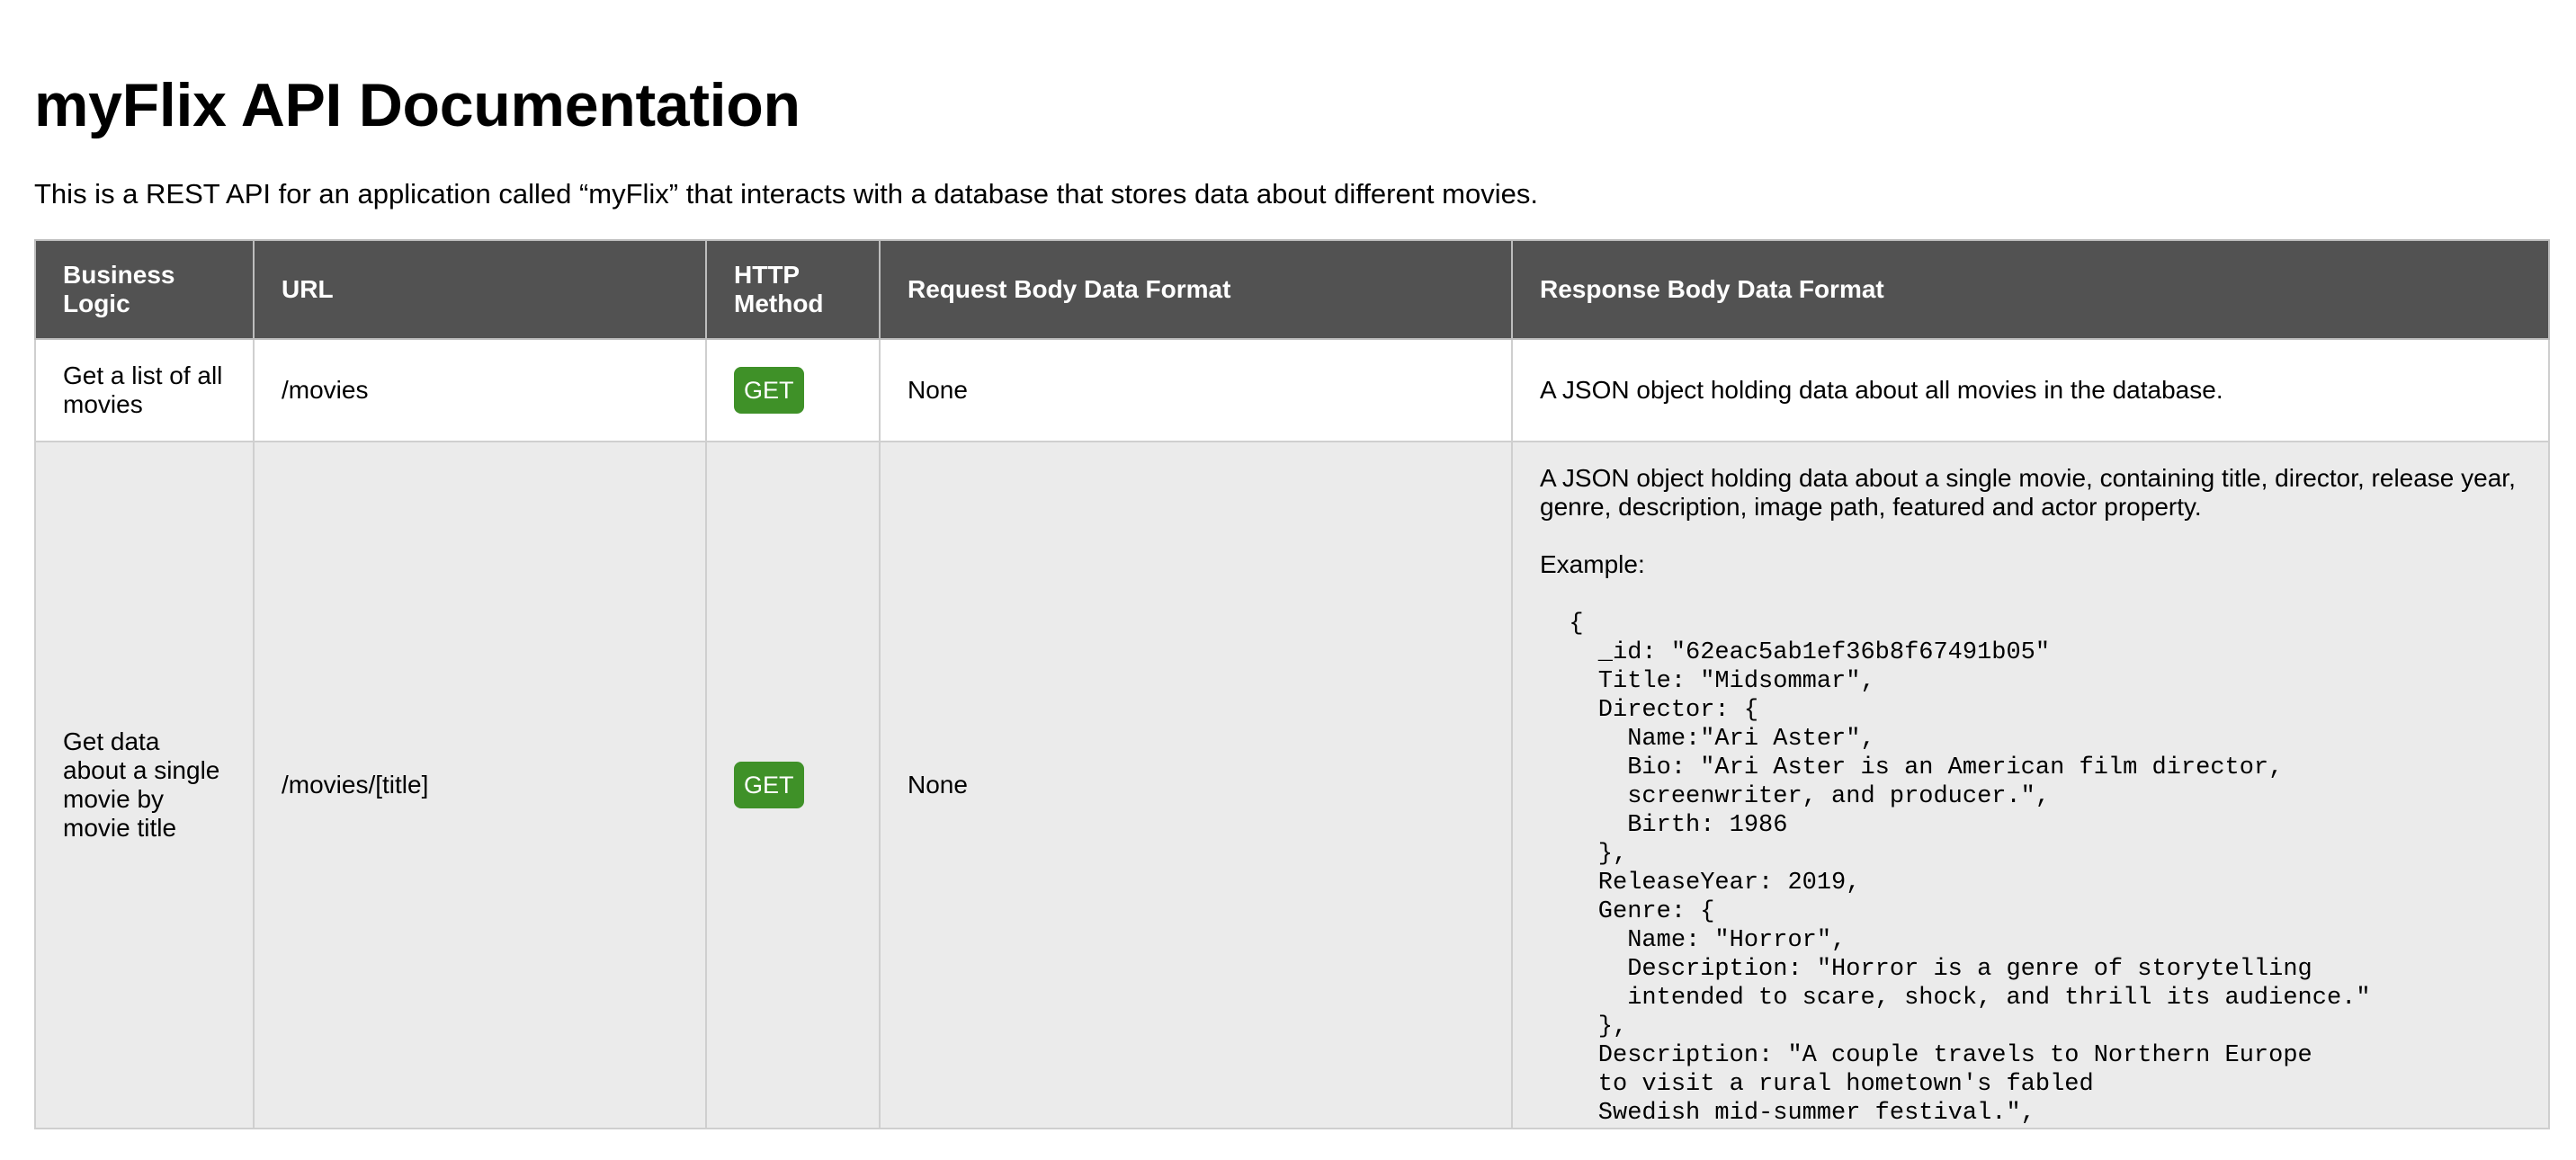 The image size is (2576, 1160). Describe the element at coordinates (793, 289) in the screenshot. I see `header-http-method: HTTP Method` at that location.